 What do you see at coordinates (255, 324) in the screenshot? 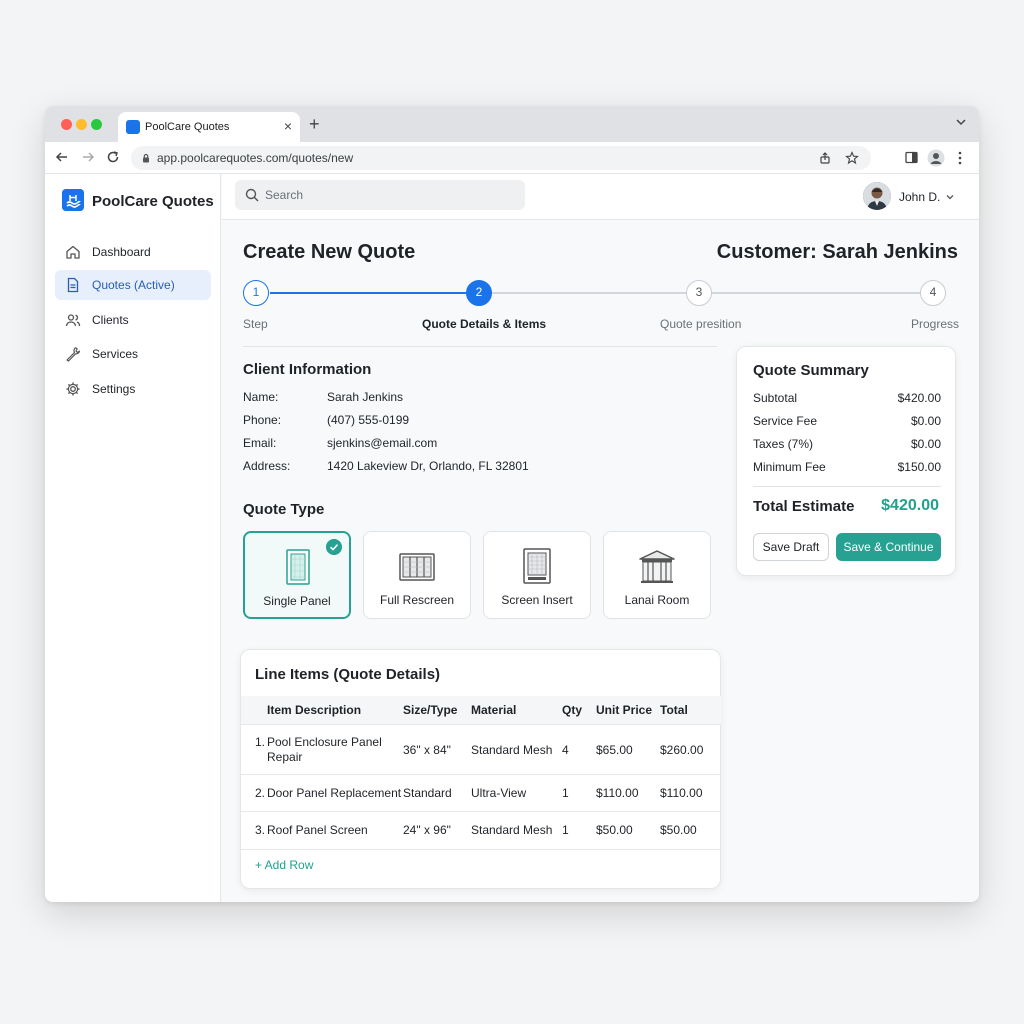
I see `step-1-label: Step` at bounding box center [255, 324].